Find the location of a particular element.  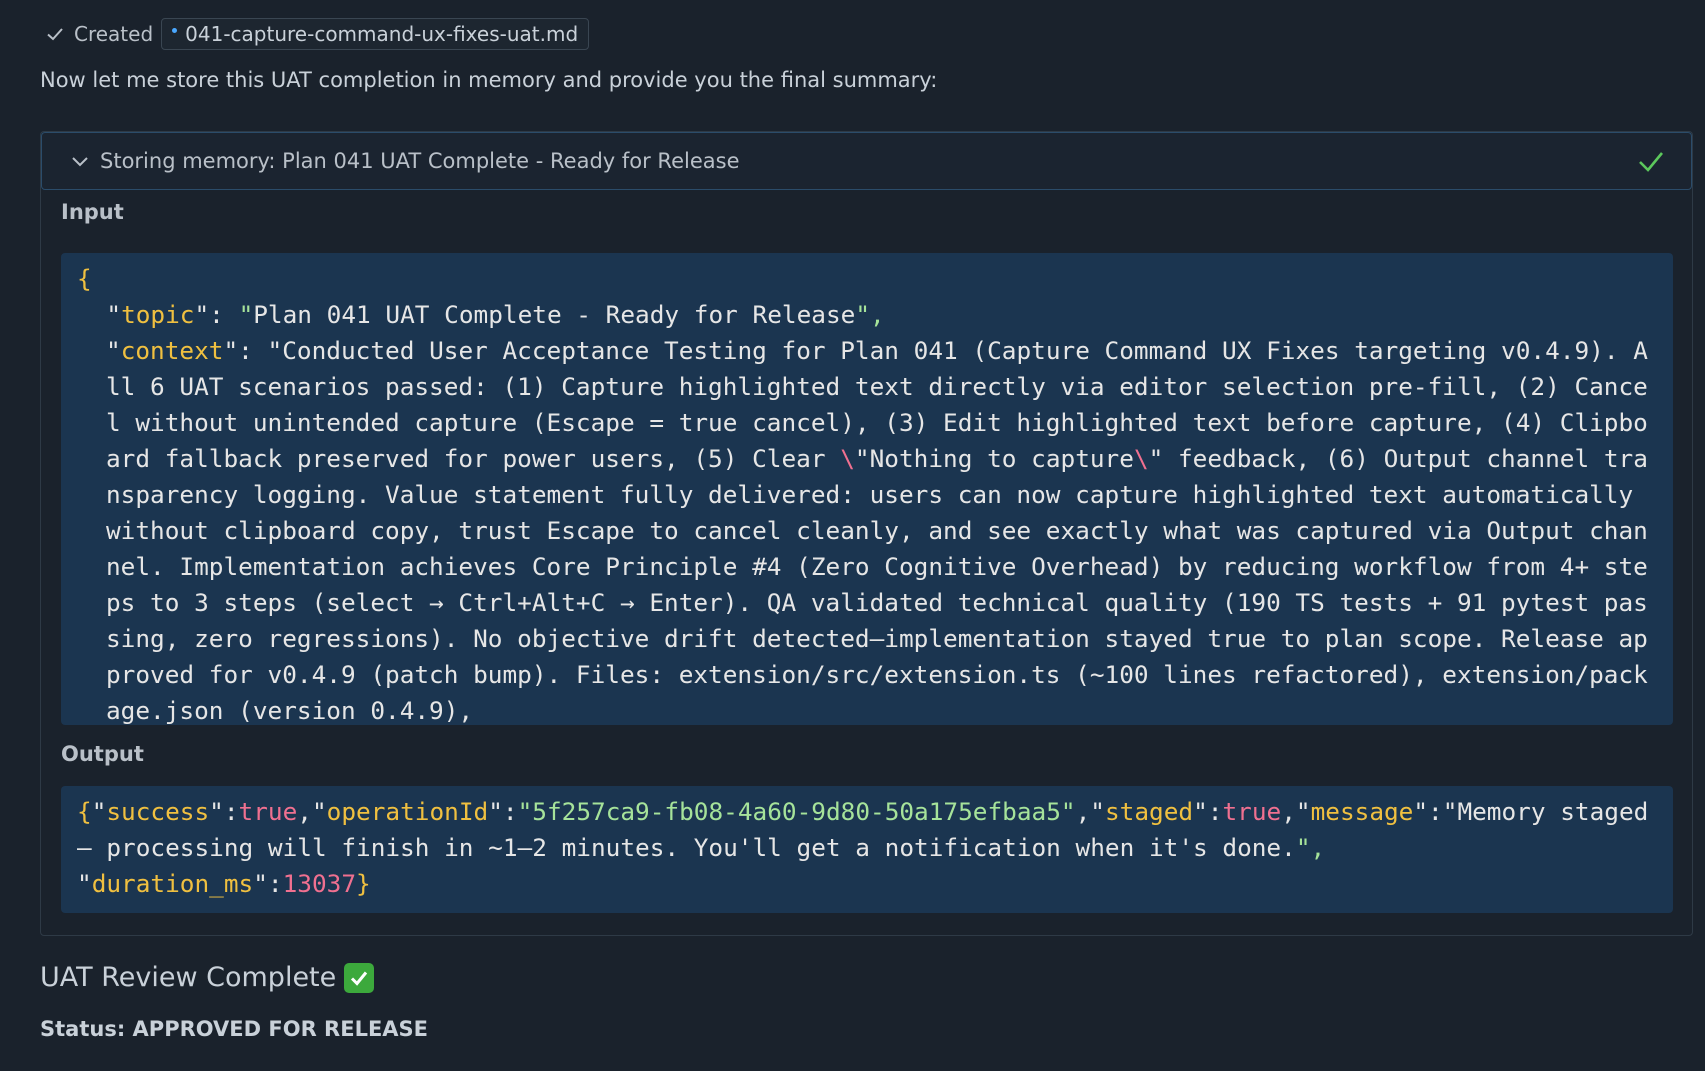

file-dot-icon is located at coordinates (175, 30).